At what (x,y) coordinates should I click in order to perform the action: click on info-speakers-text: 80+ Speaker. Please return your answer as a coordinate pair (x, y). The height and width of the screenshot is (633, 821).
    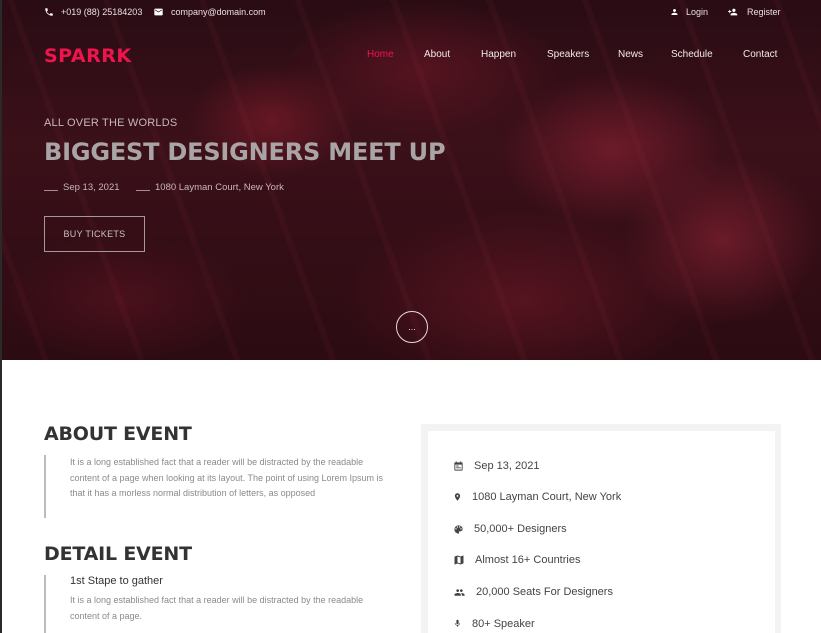
    Looking at the image, I should click on (503, 623).